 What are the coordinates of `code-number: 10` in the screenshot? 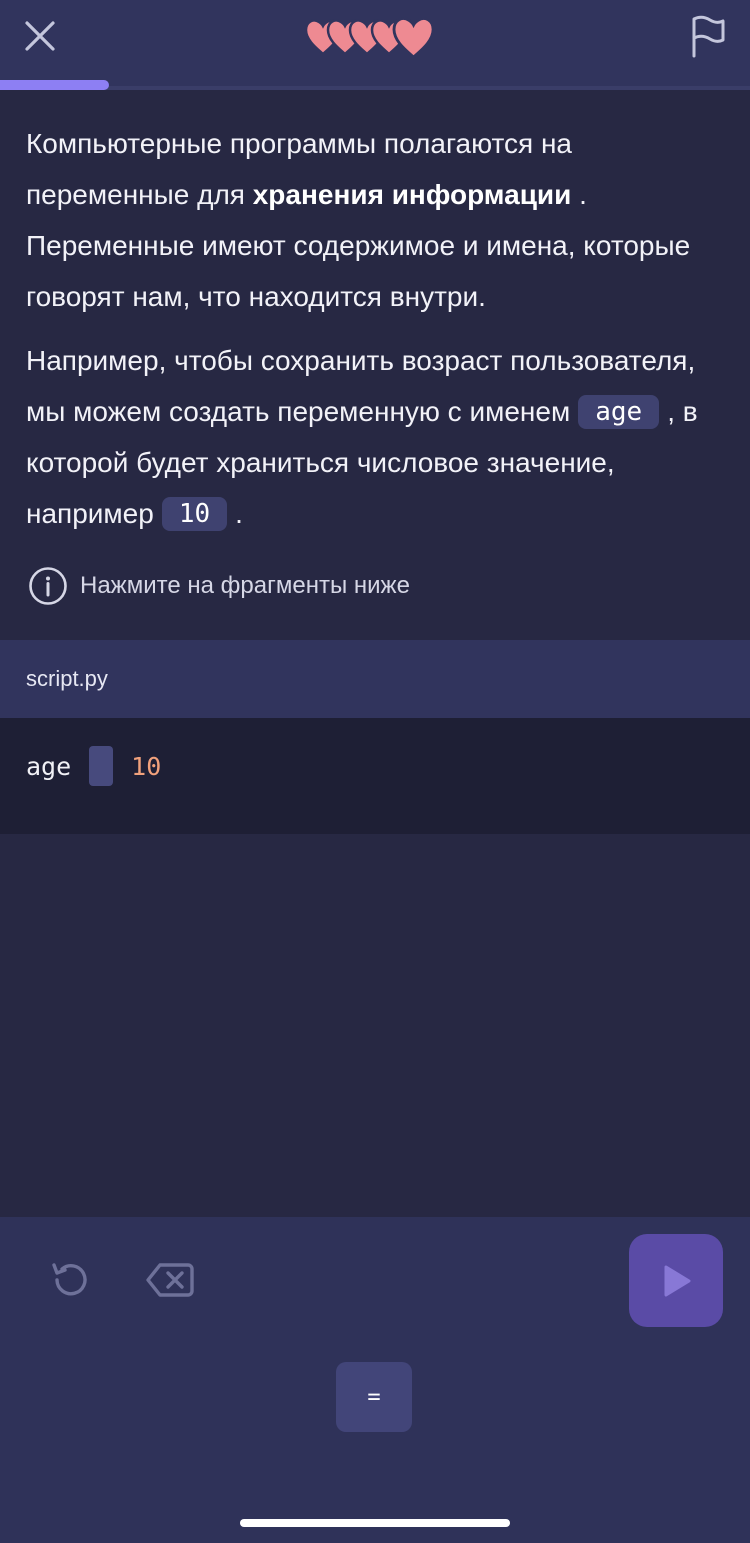 It's located at (146, 766).